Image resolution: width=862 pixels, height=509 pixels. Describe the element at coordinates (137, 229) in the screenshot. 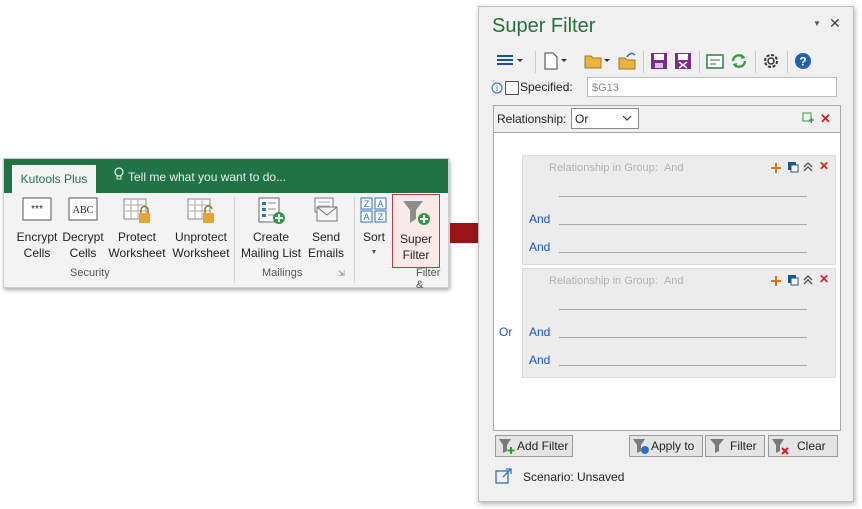

I see `protect-worksheet-button: Protect Worksheet` at that location.